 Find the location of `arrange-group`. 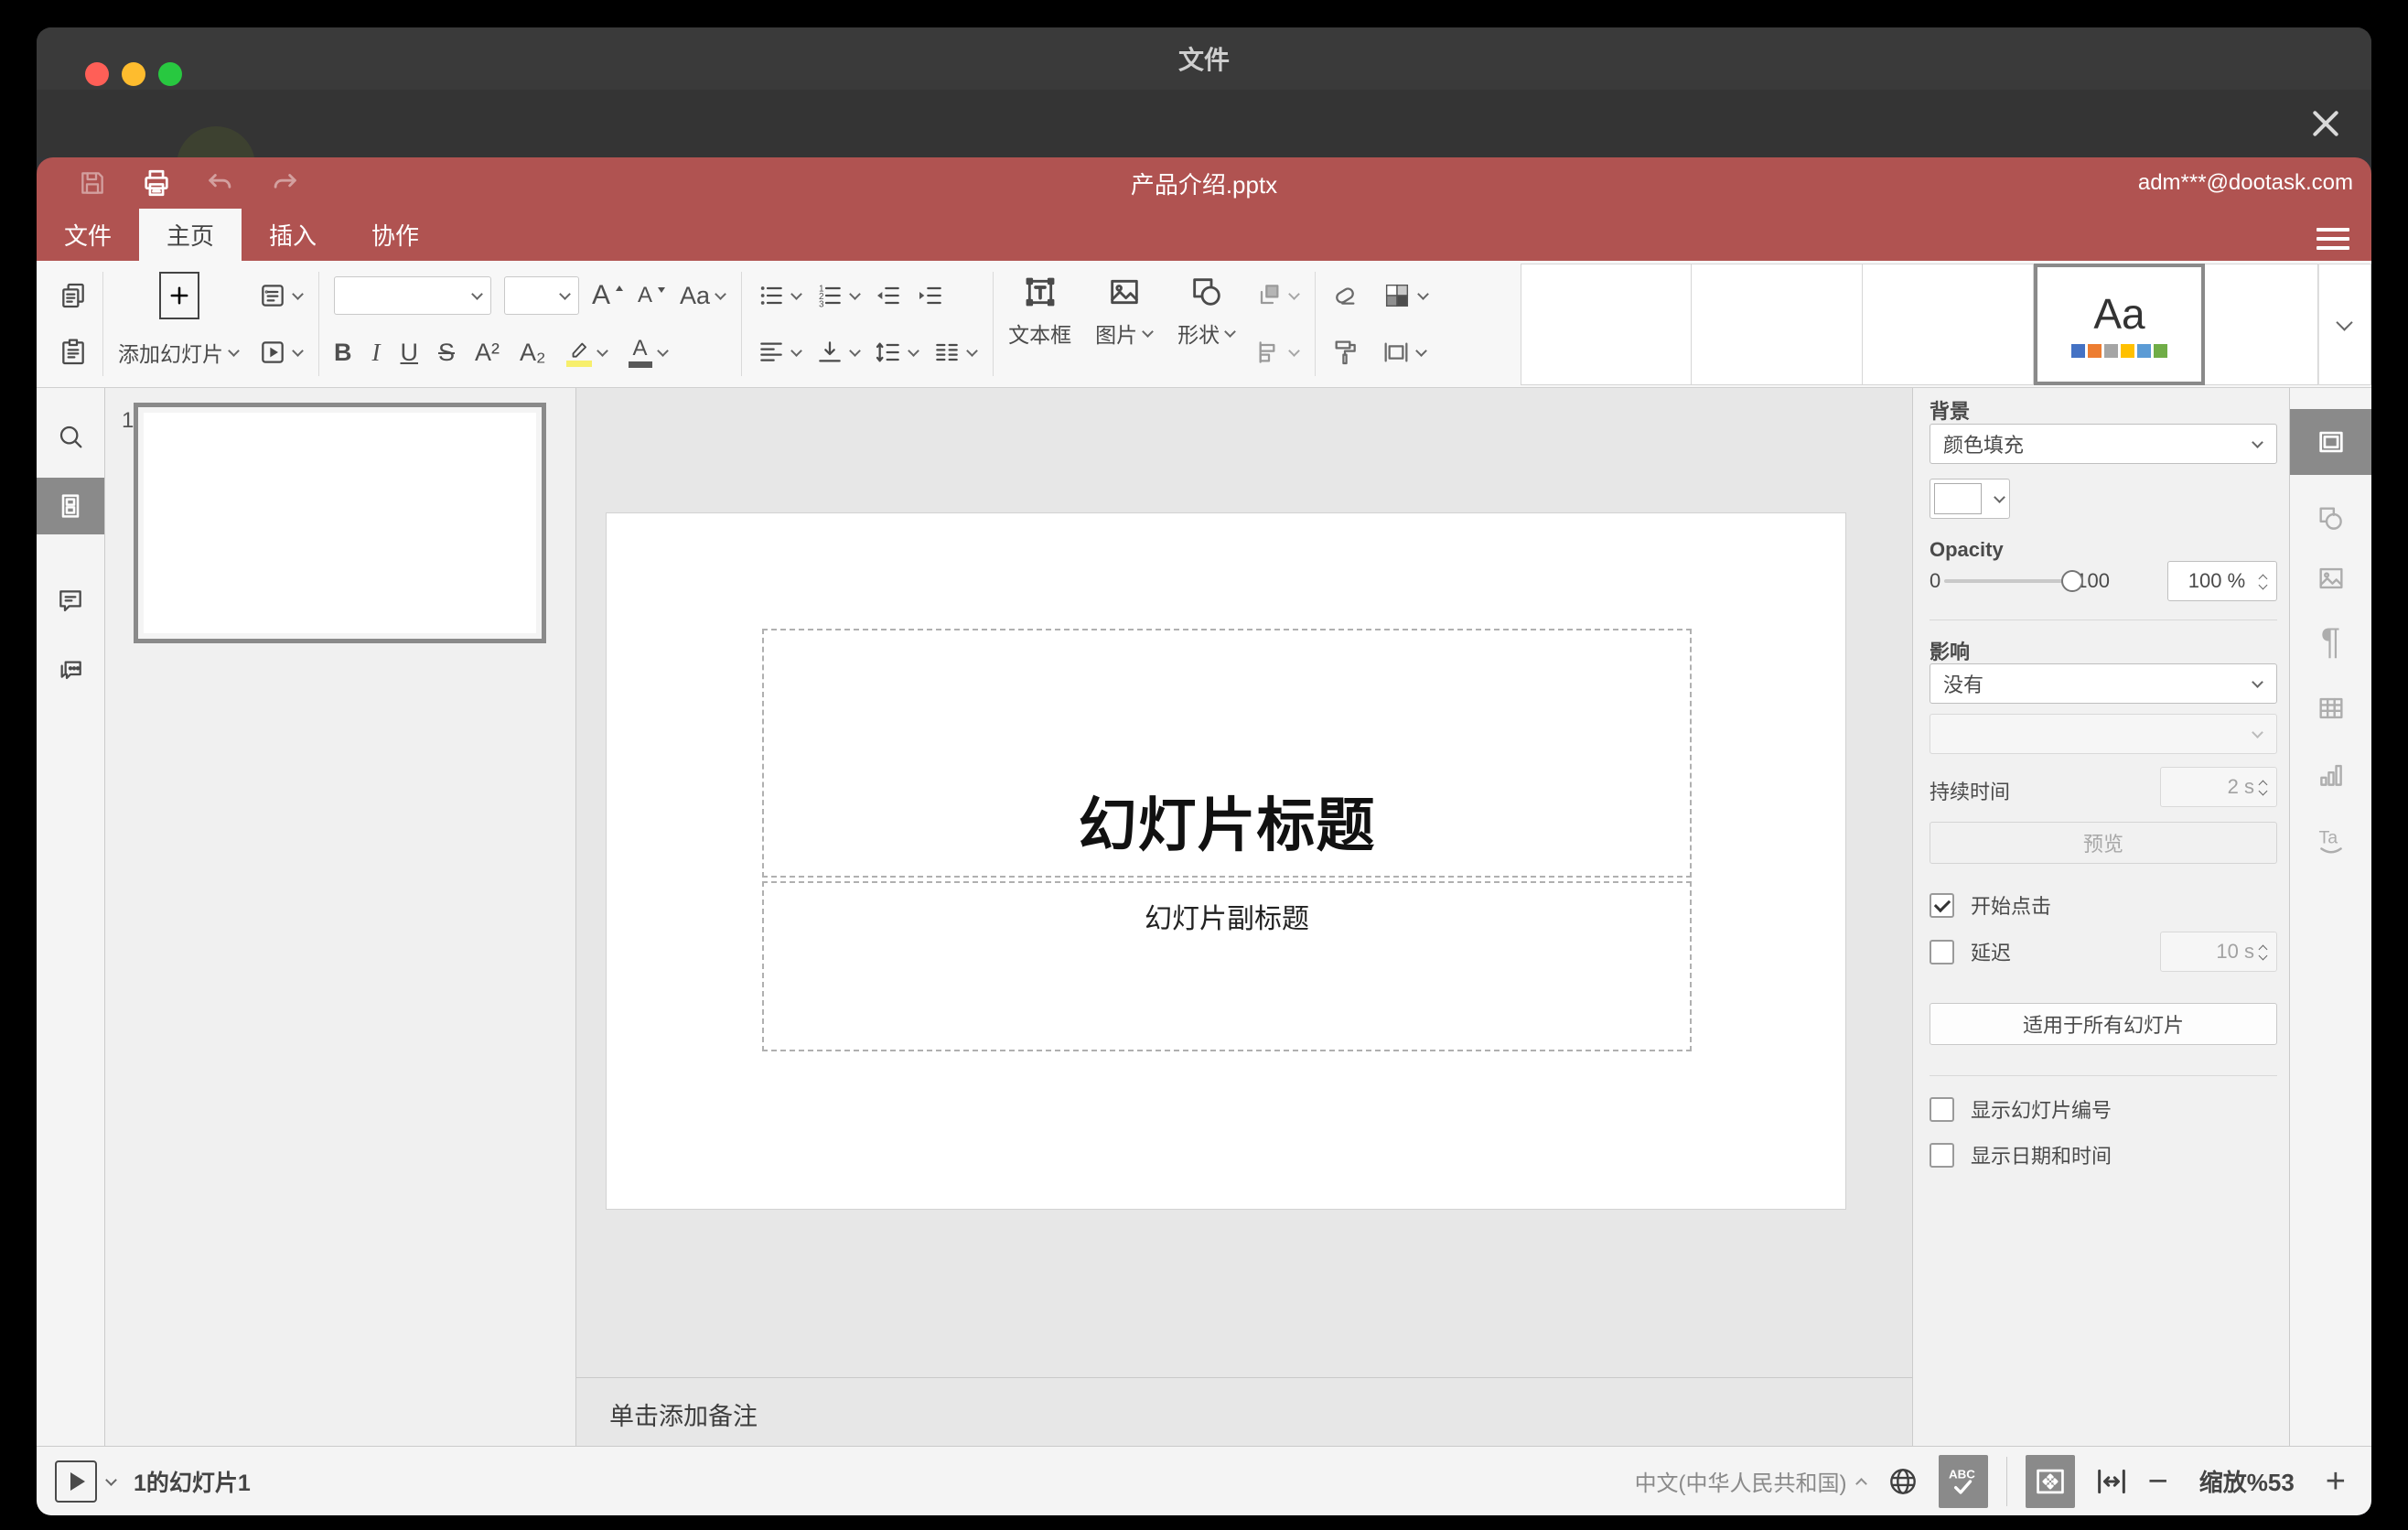

arrange-group is located at coordinates (1277, 324).